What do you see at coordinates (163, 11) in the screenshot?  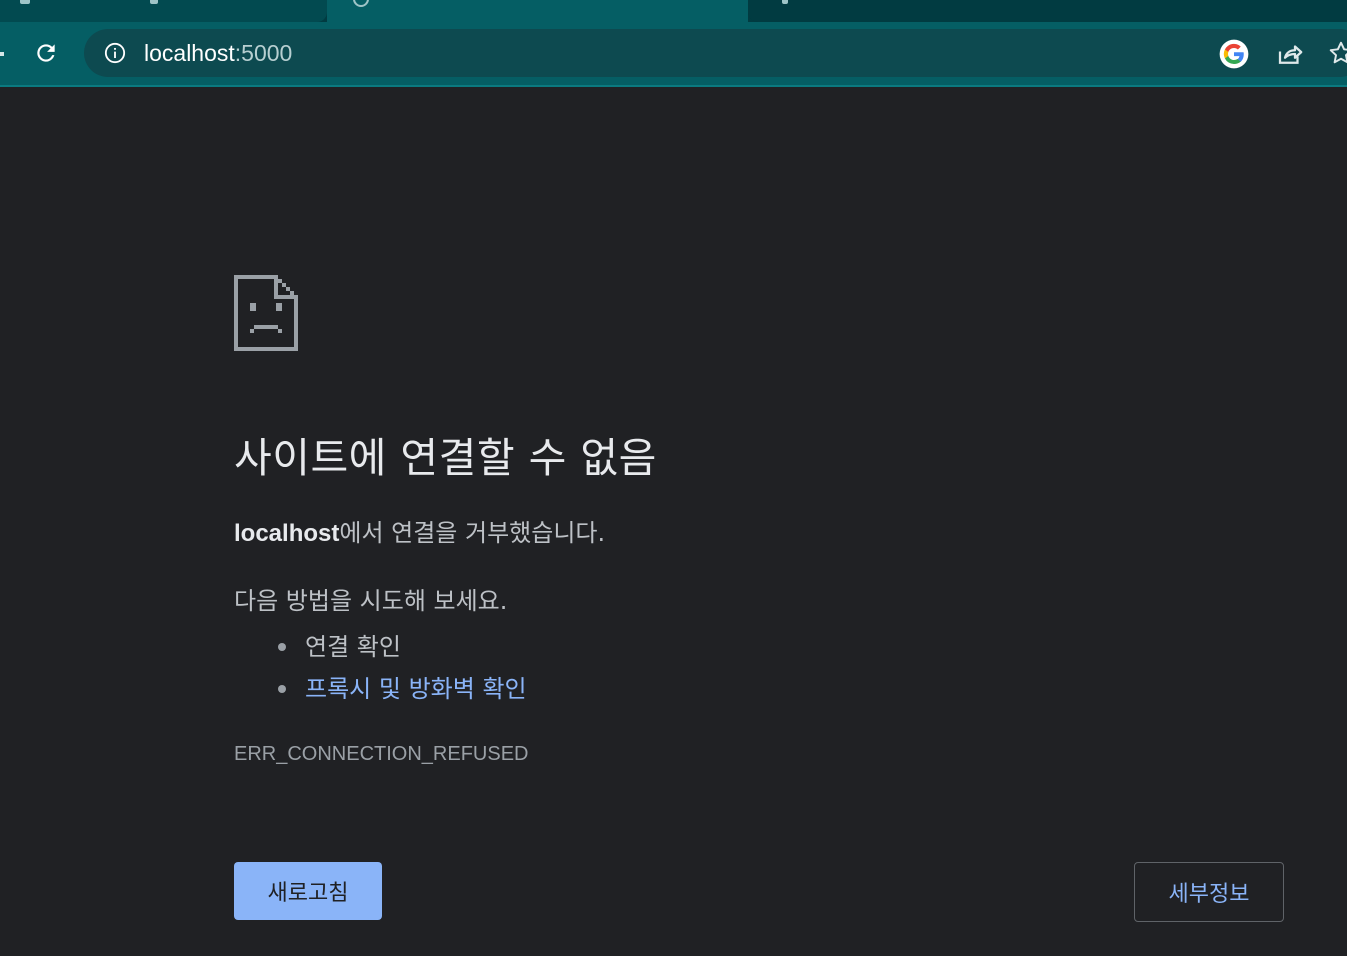 I see `tab-previous` at bounding box center [163, 11].